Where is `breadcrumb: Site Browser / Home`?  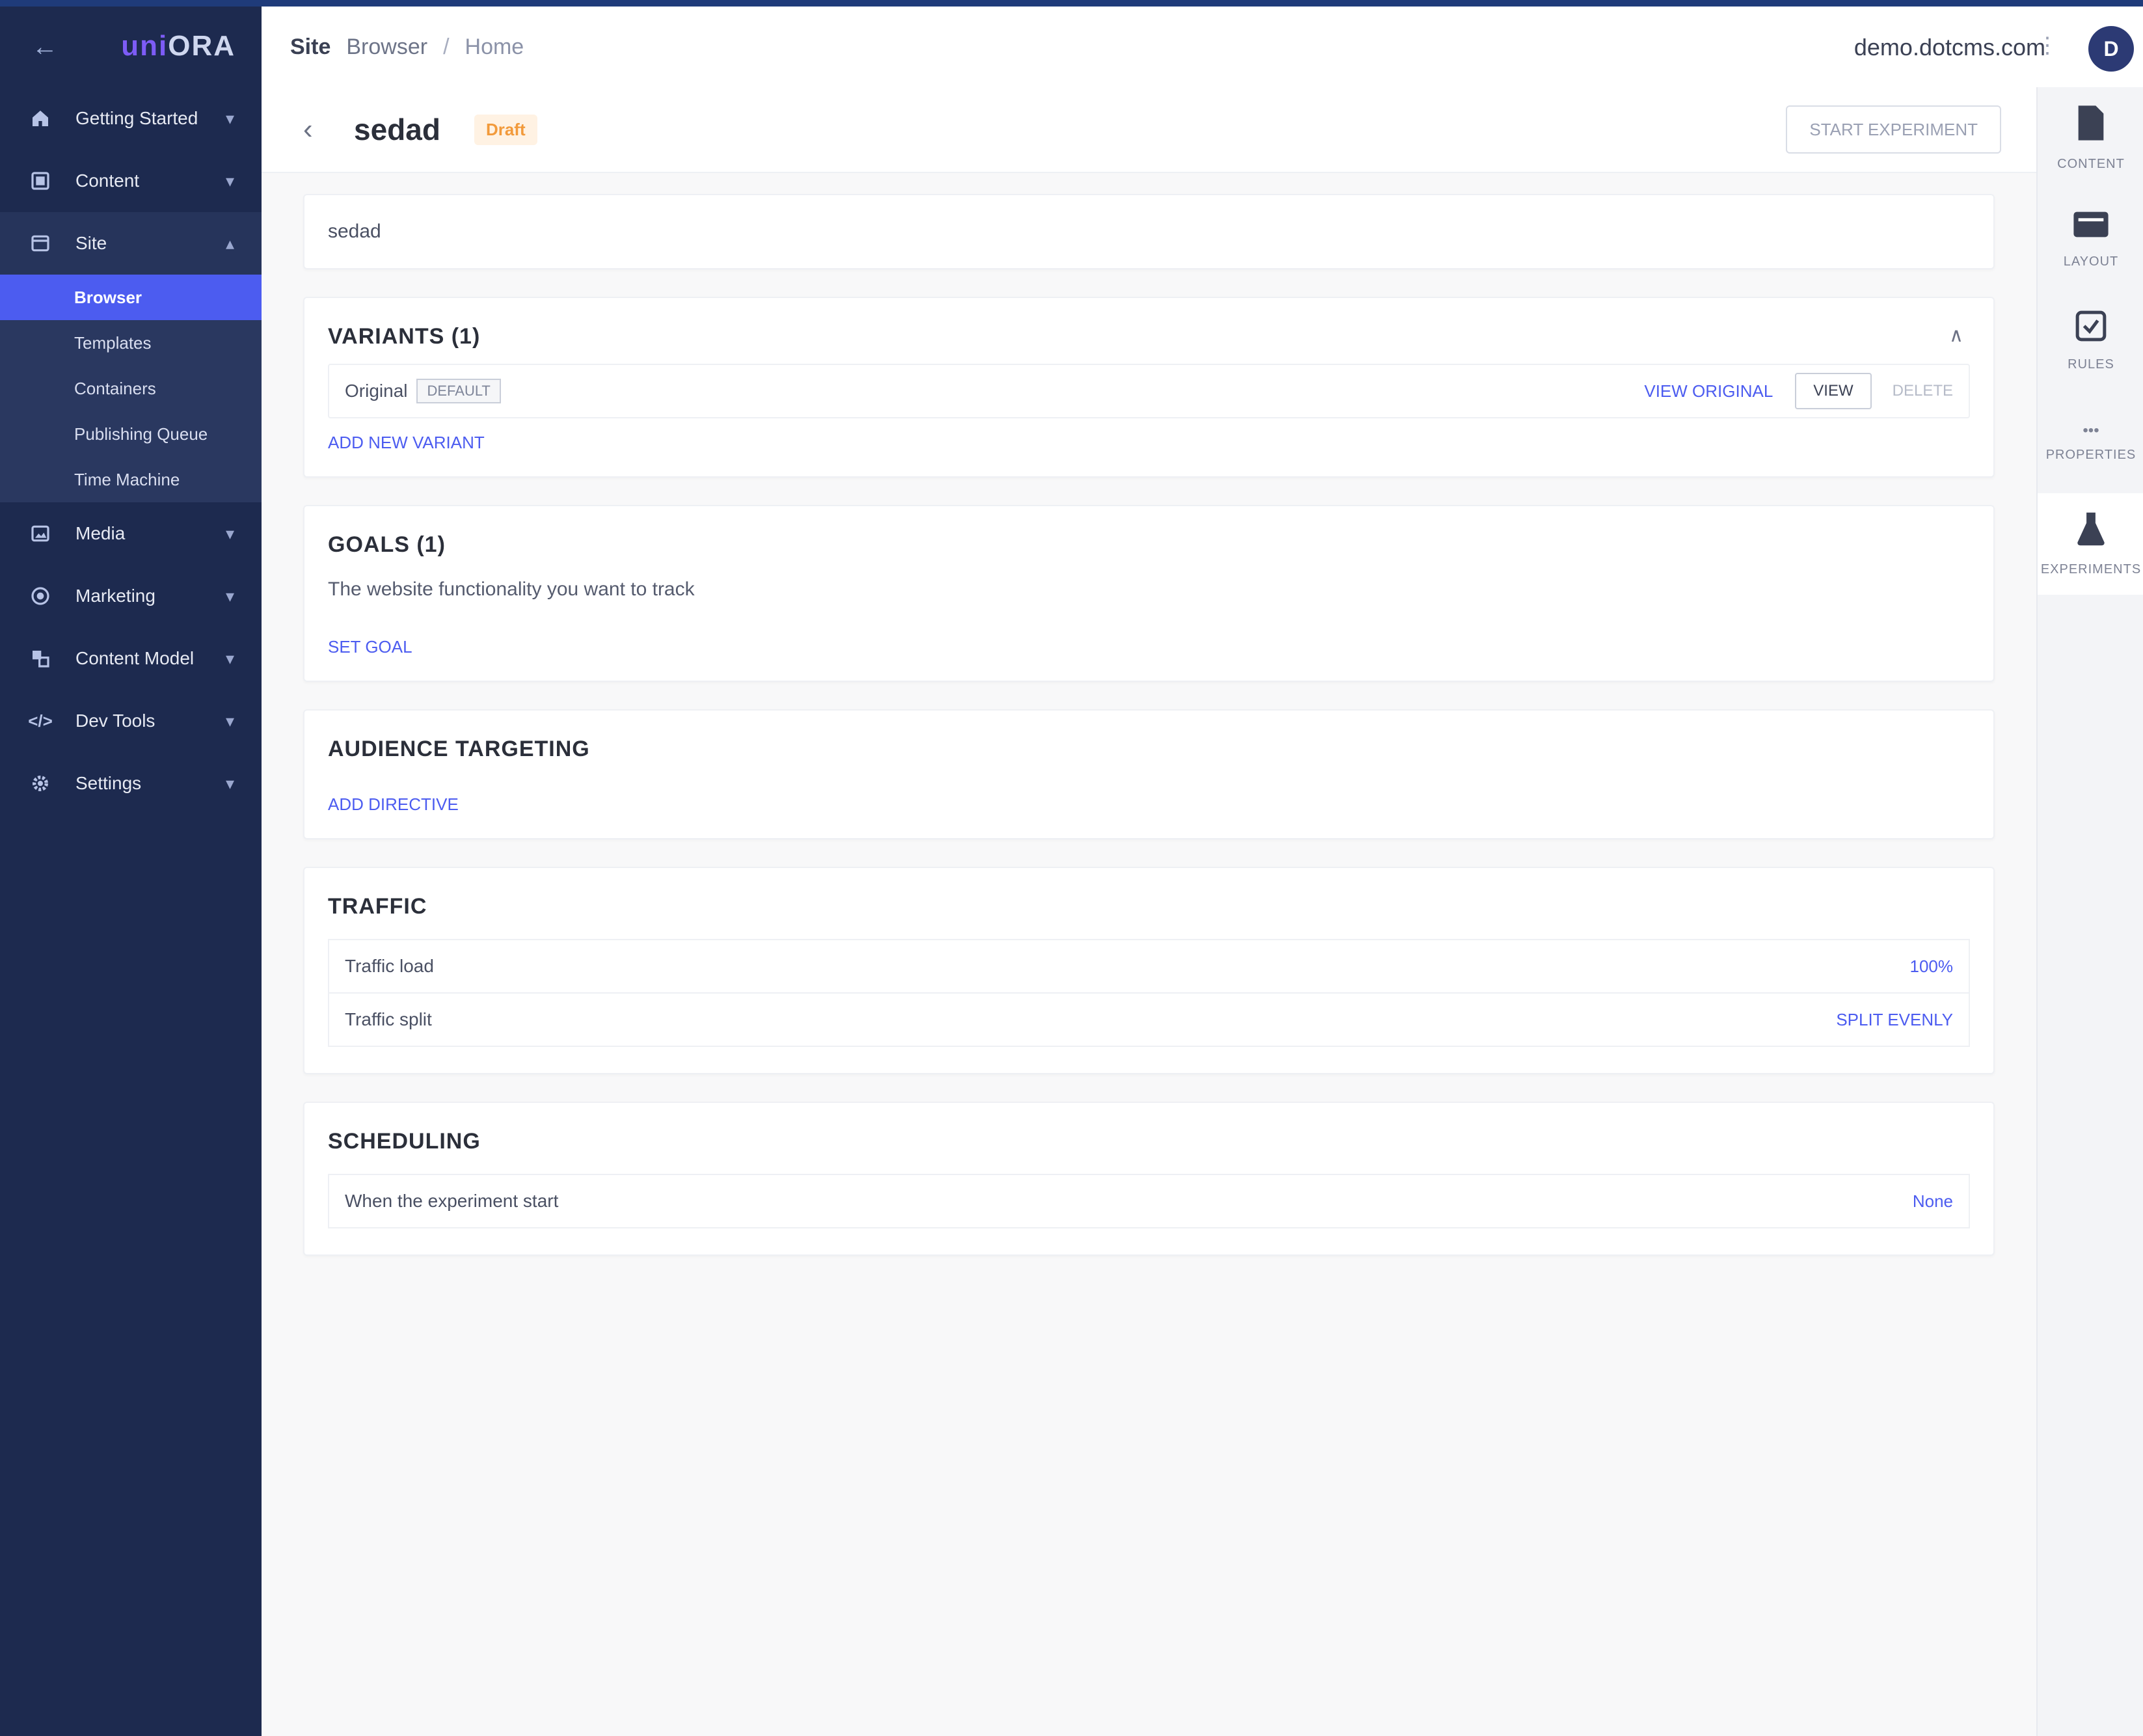
breadcrumb: Site Browser / Home is located at coordinates (407, 47).